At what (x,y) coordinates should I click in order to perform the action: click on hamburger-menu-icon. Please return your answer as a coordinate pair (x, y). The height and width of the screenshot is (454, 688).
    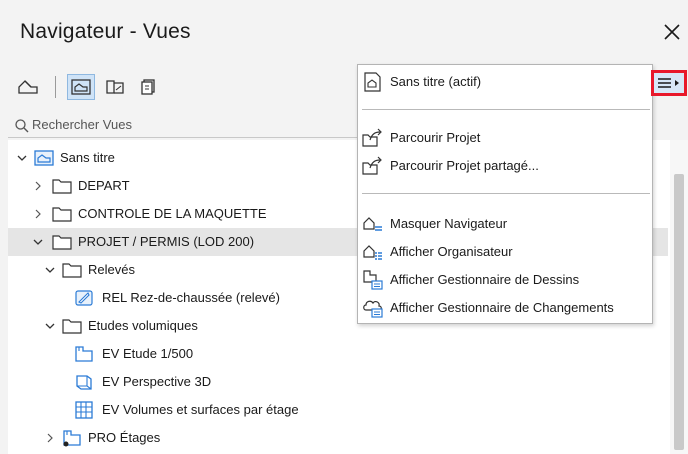
    Looking at the image, I should click on (668, 83).